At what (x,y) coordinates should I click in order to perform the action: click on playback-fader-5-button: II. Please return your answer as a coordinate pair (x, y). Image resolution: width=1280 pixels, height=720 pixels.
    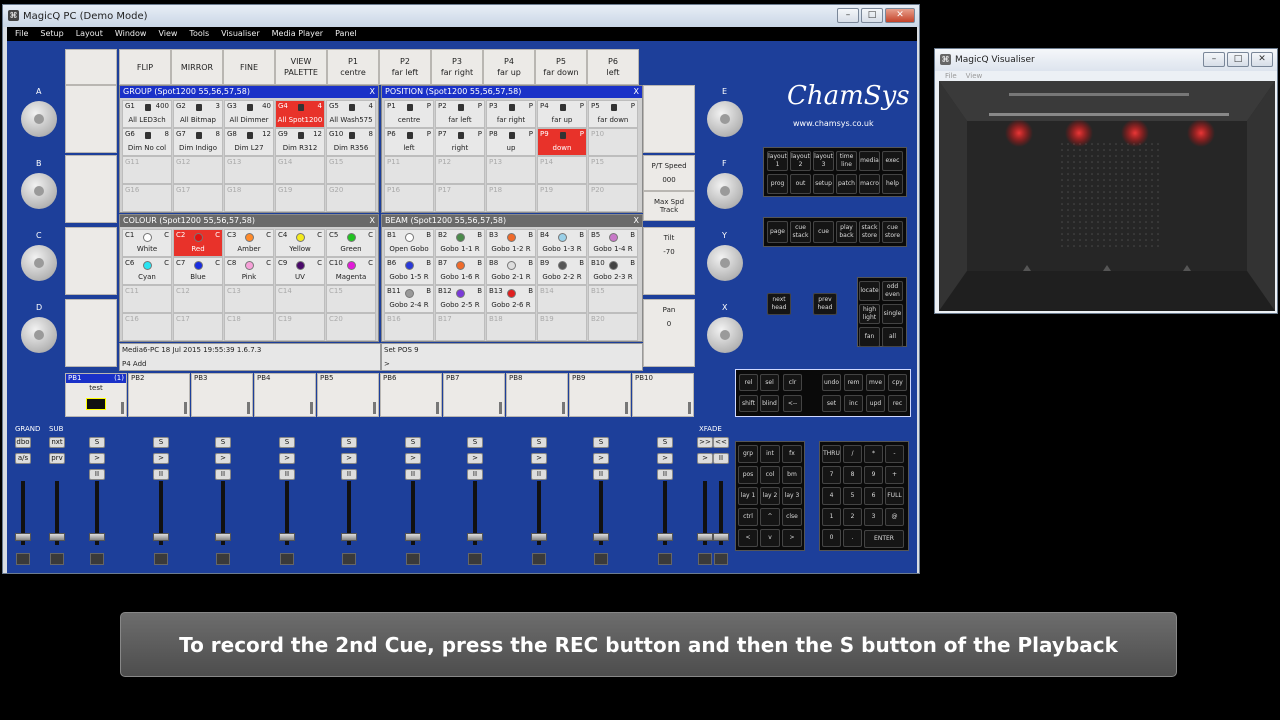
    Looking at the image, I should click on (349, 474).